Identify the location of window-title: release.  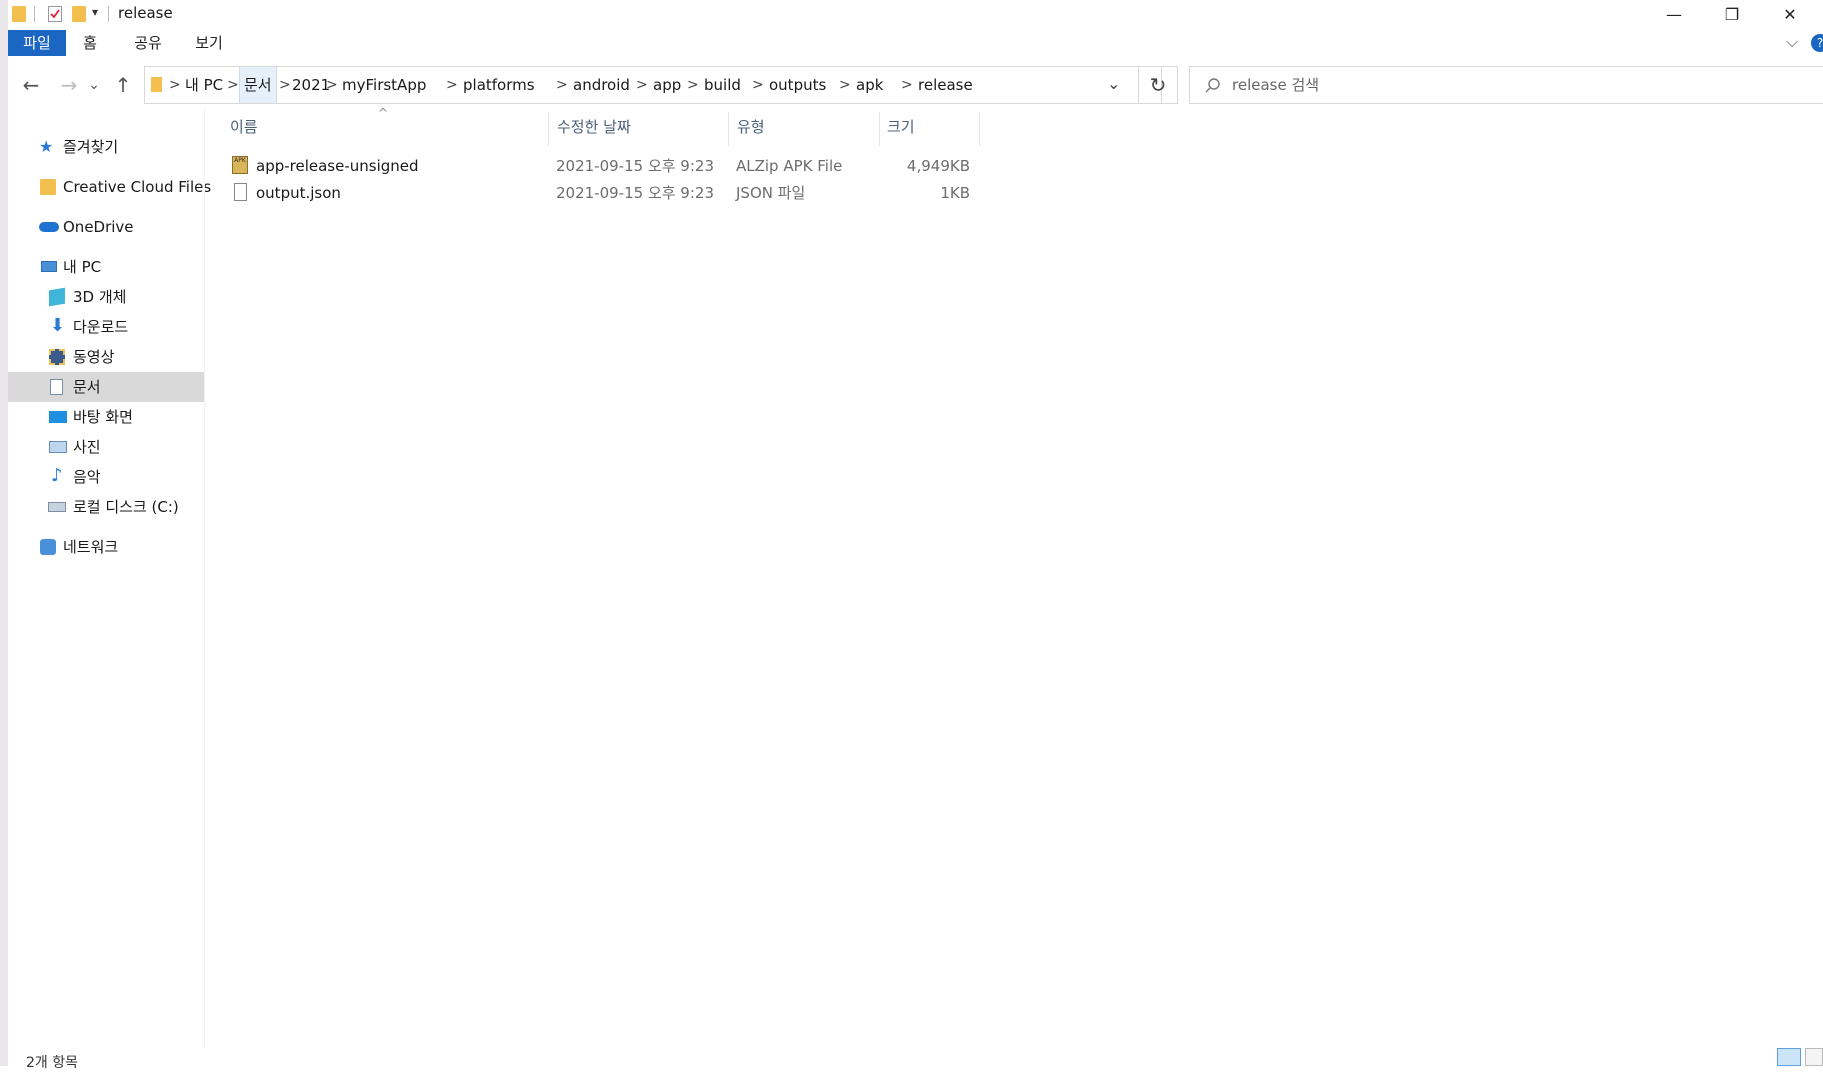
(145, 13).